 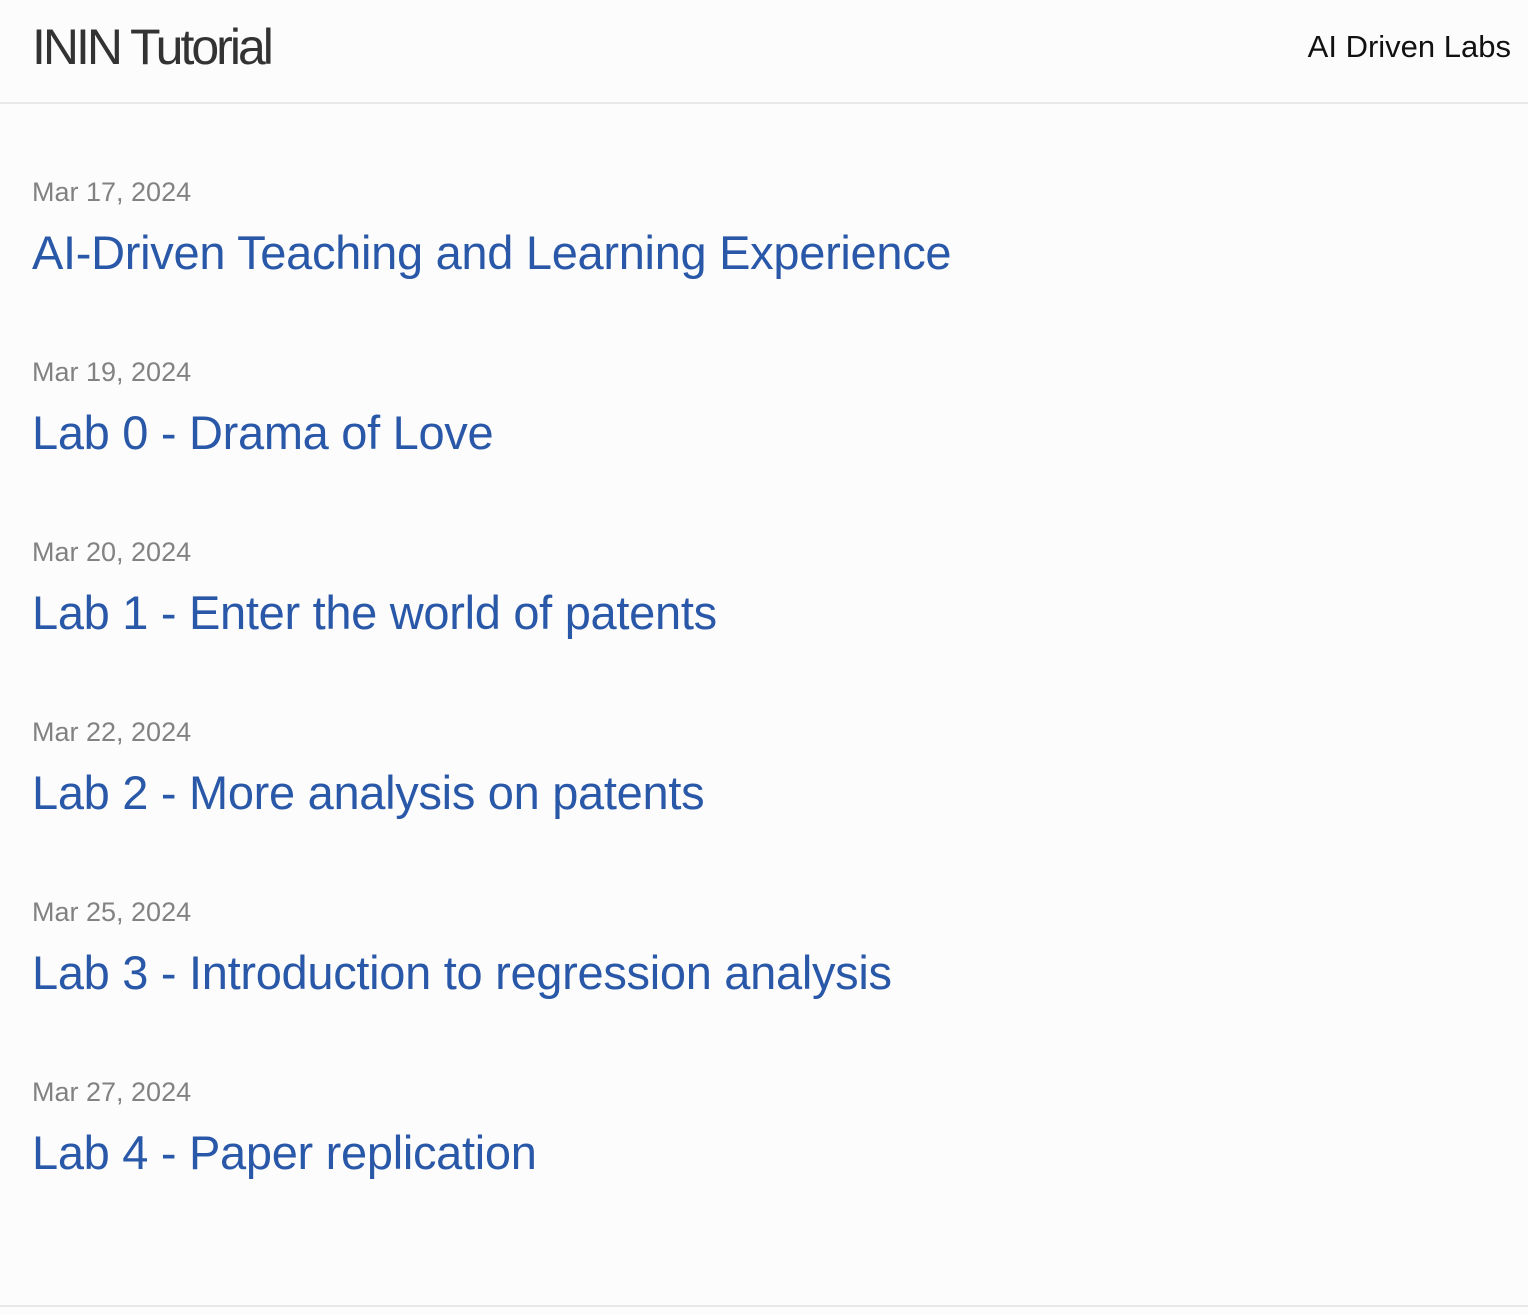 I want to click on site-title-link: ININ Tutorial, so click(x=153, y=47).